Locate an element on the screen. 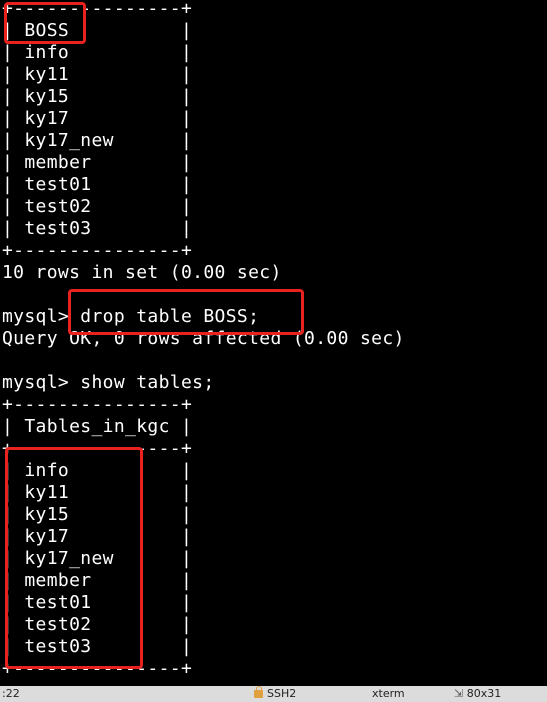 The image size is (547, 702). terminal-line: mysql> drop table BOSS; is located at coordinates (131, 316).